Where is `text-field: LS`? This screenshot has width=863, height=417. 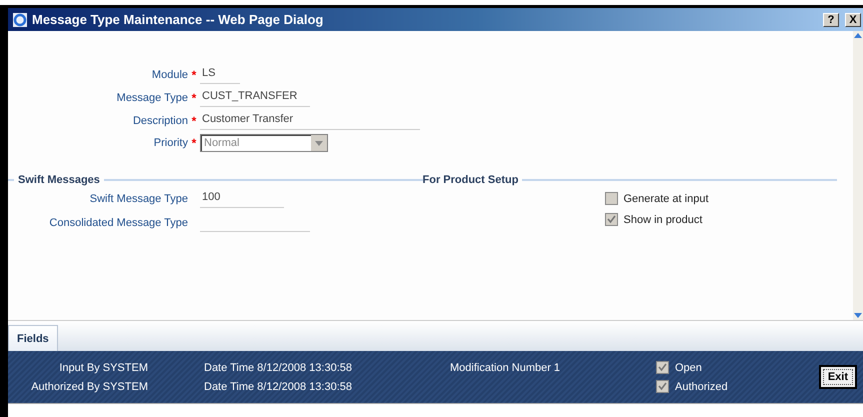 text-field: LS is located at coordinates (220, 74).